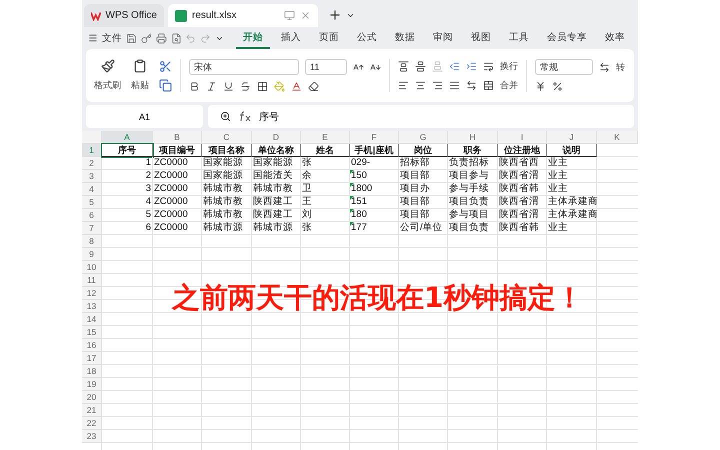 This screenshot has height=450, width=720. I want to click on row-header: 21, so click(92, 410).